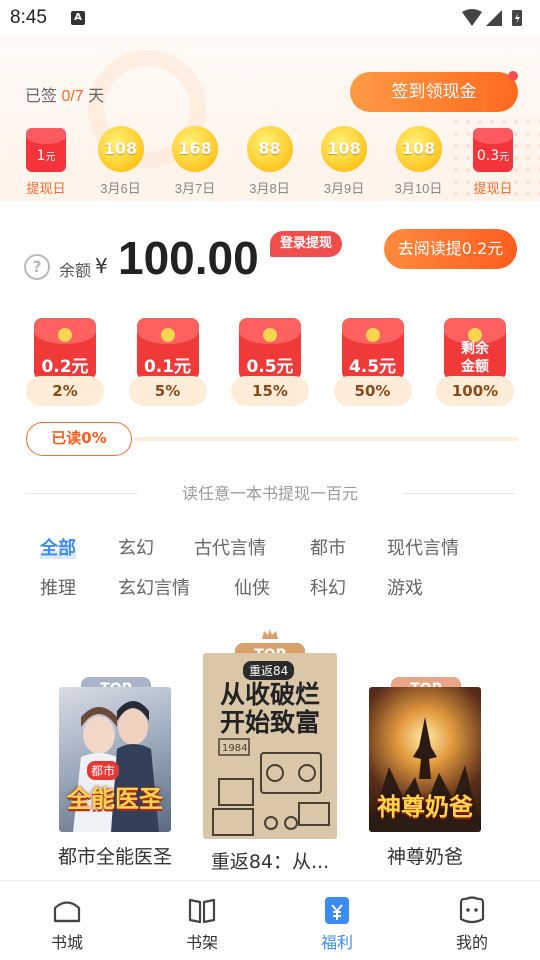 Image resolution: width=540 pixels, height=960 pixels. I want to click on checkin-day: 108 3月10日, so click(419, 161).